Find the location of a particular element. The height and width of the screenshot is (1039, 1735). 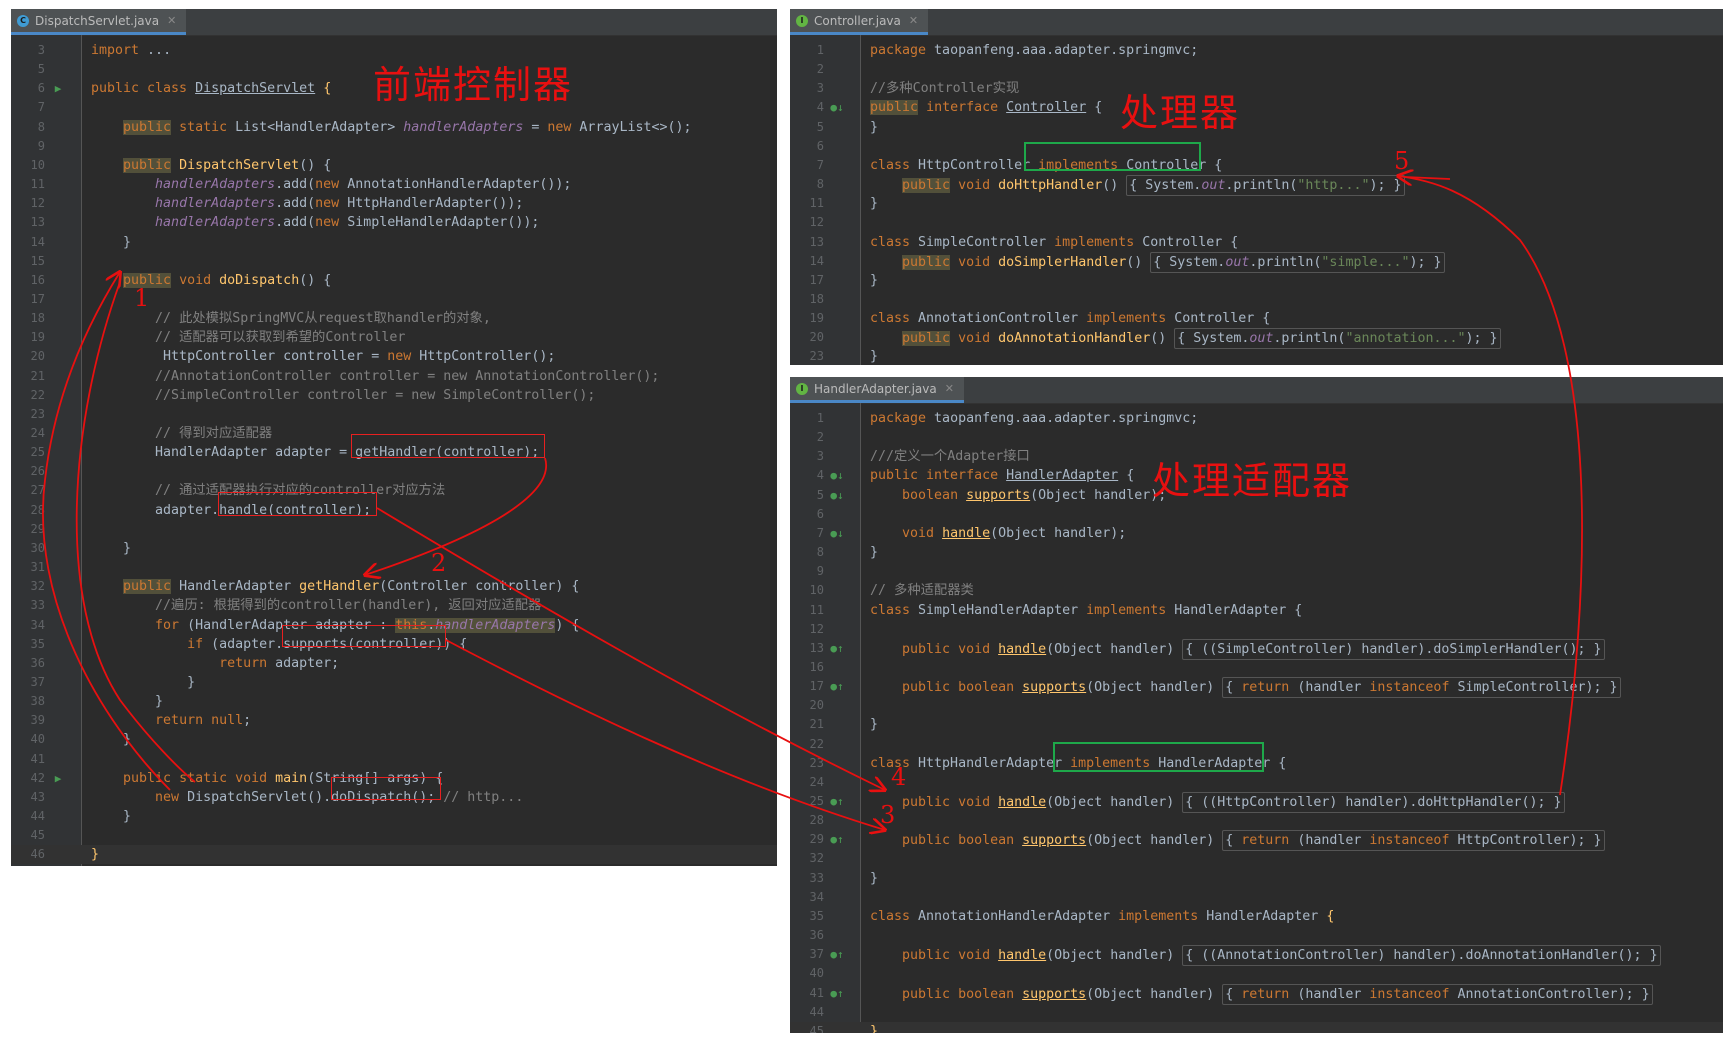

arrow-dispatch-to-main is located at coordinates (135, 532).